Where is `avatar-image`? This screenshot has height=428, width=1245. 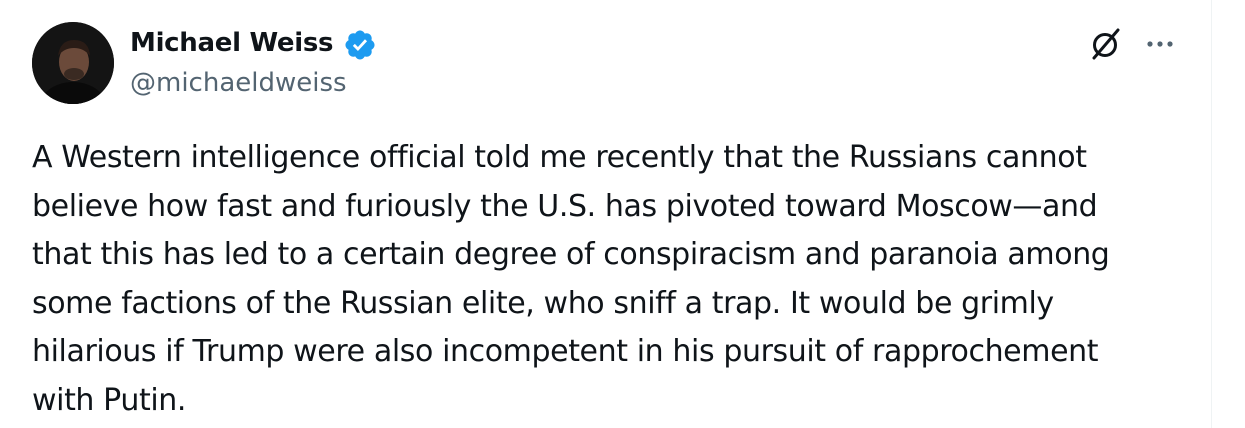
avatar-image is located at coordinates (73, 63).